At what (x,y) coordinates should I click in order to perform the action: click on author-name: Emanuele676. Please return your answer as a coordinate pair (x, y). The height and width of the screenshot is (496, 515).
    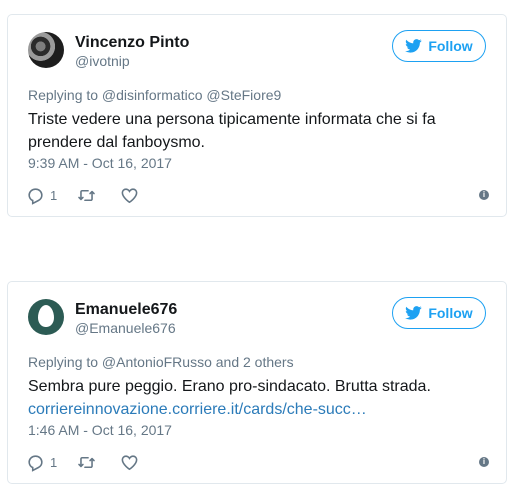
    Looking at the image, I should click on (126, 310).